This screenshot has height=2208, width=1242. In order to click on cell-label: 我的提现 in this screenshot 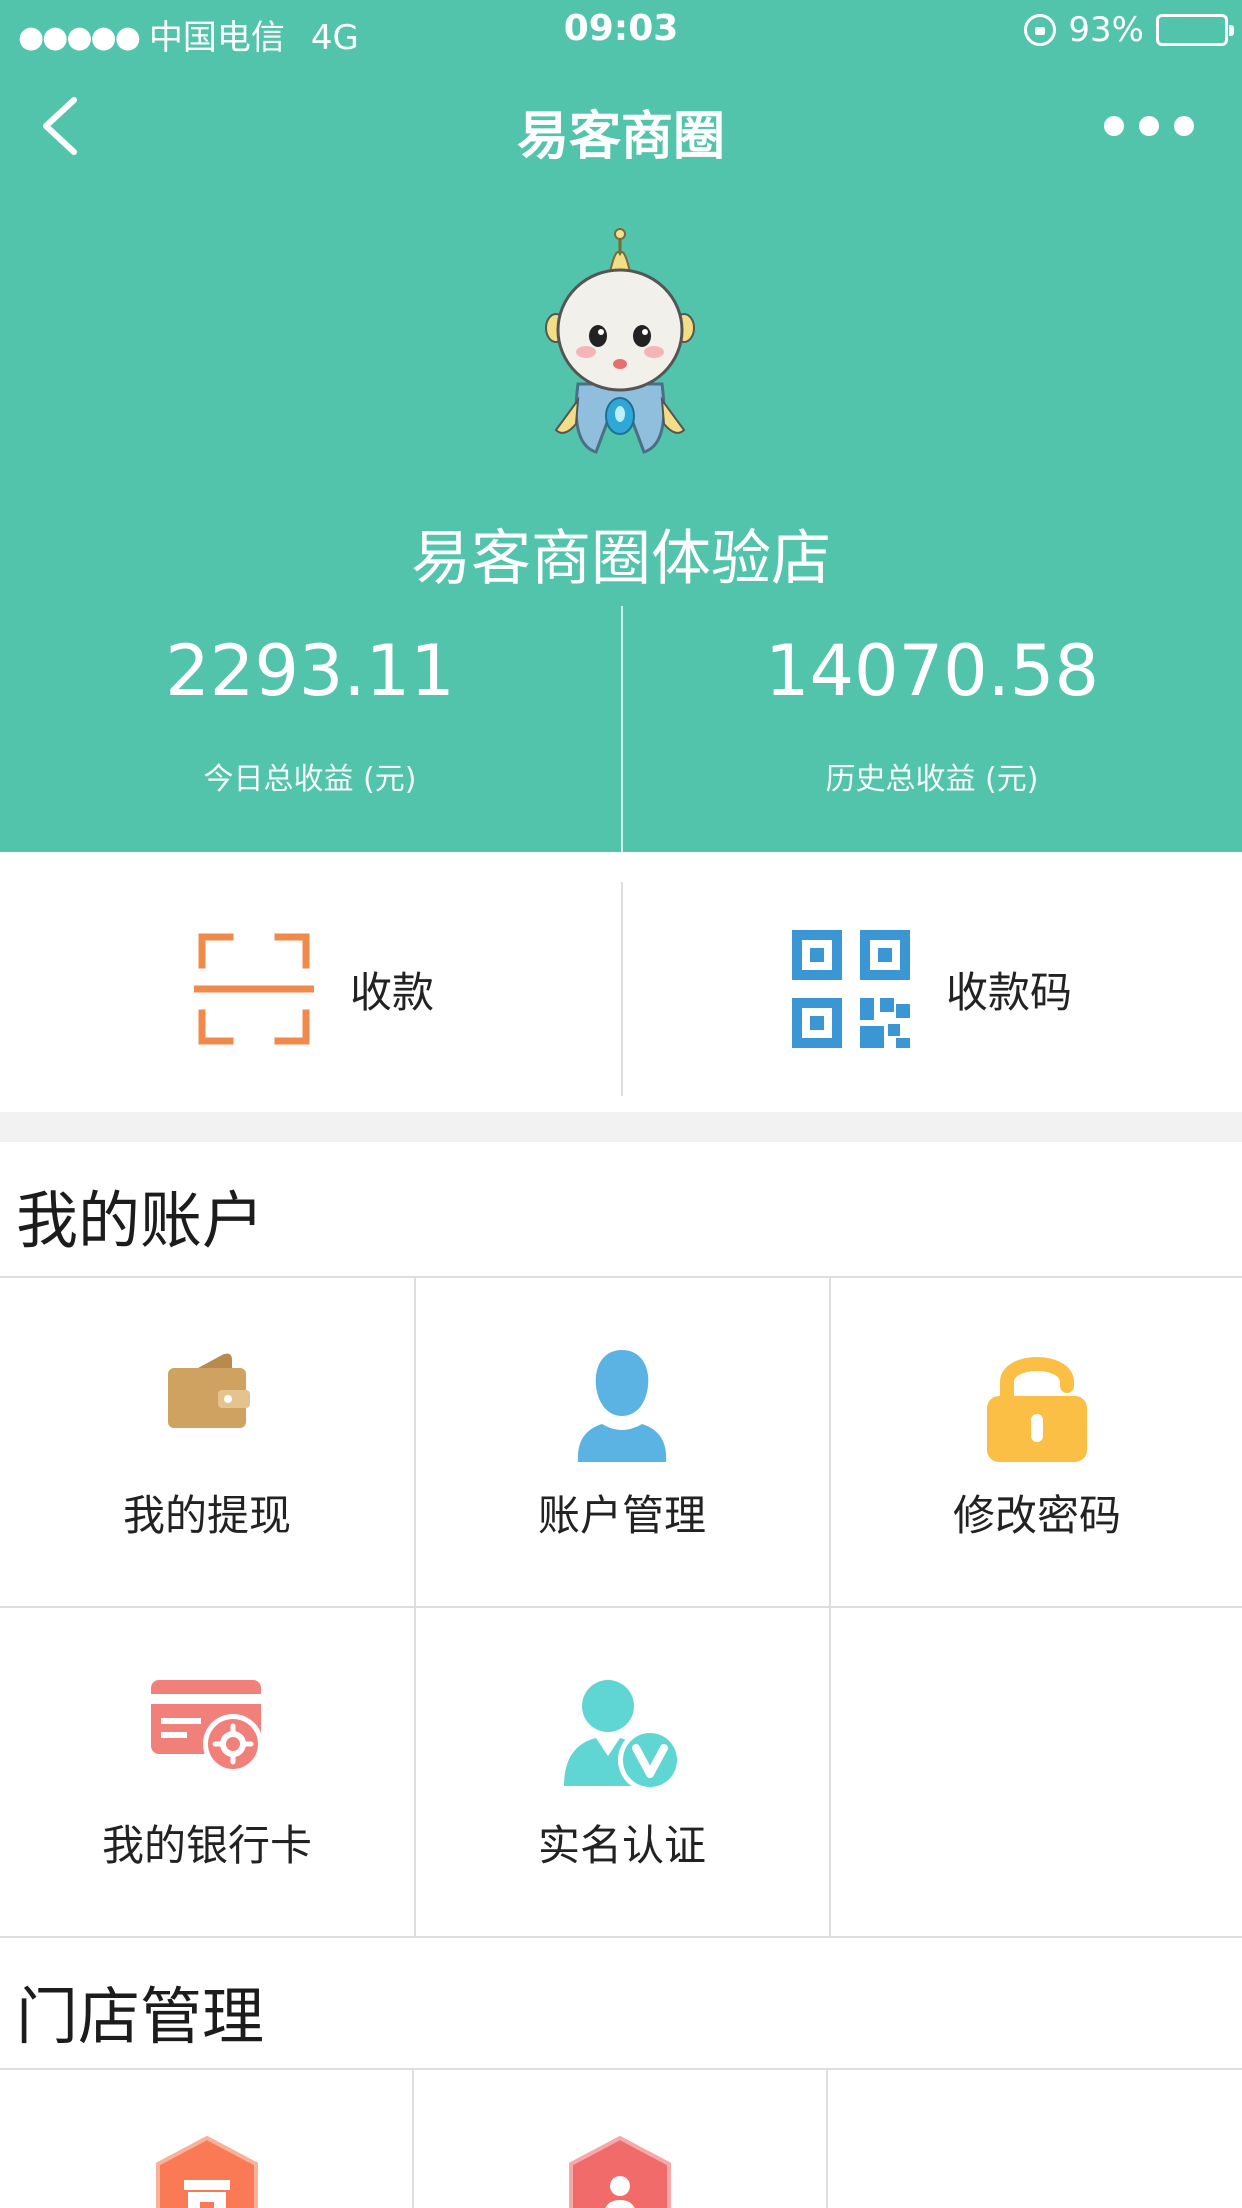, I will do `click(206, 1515)`.